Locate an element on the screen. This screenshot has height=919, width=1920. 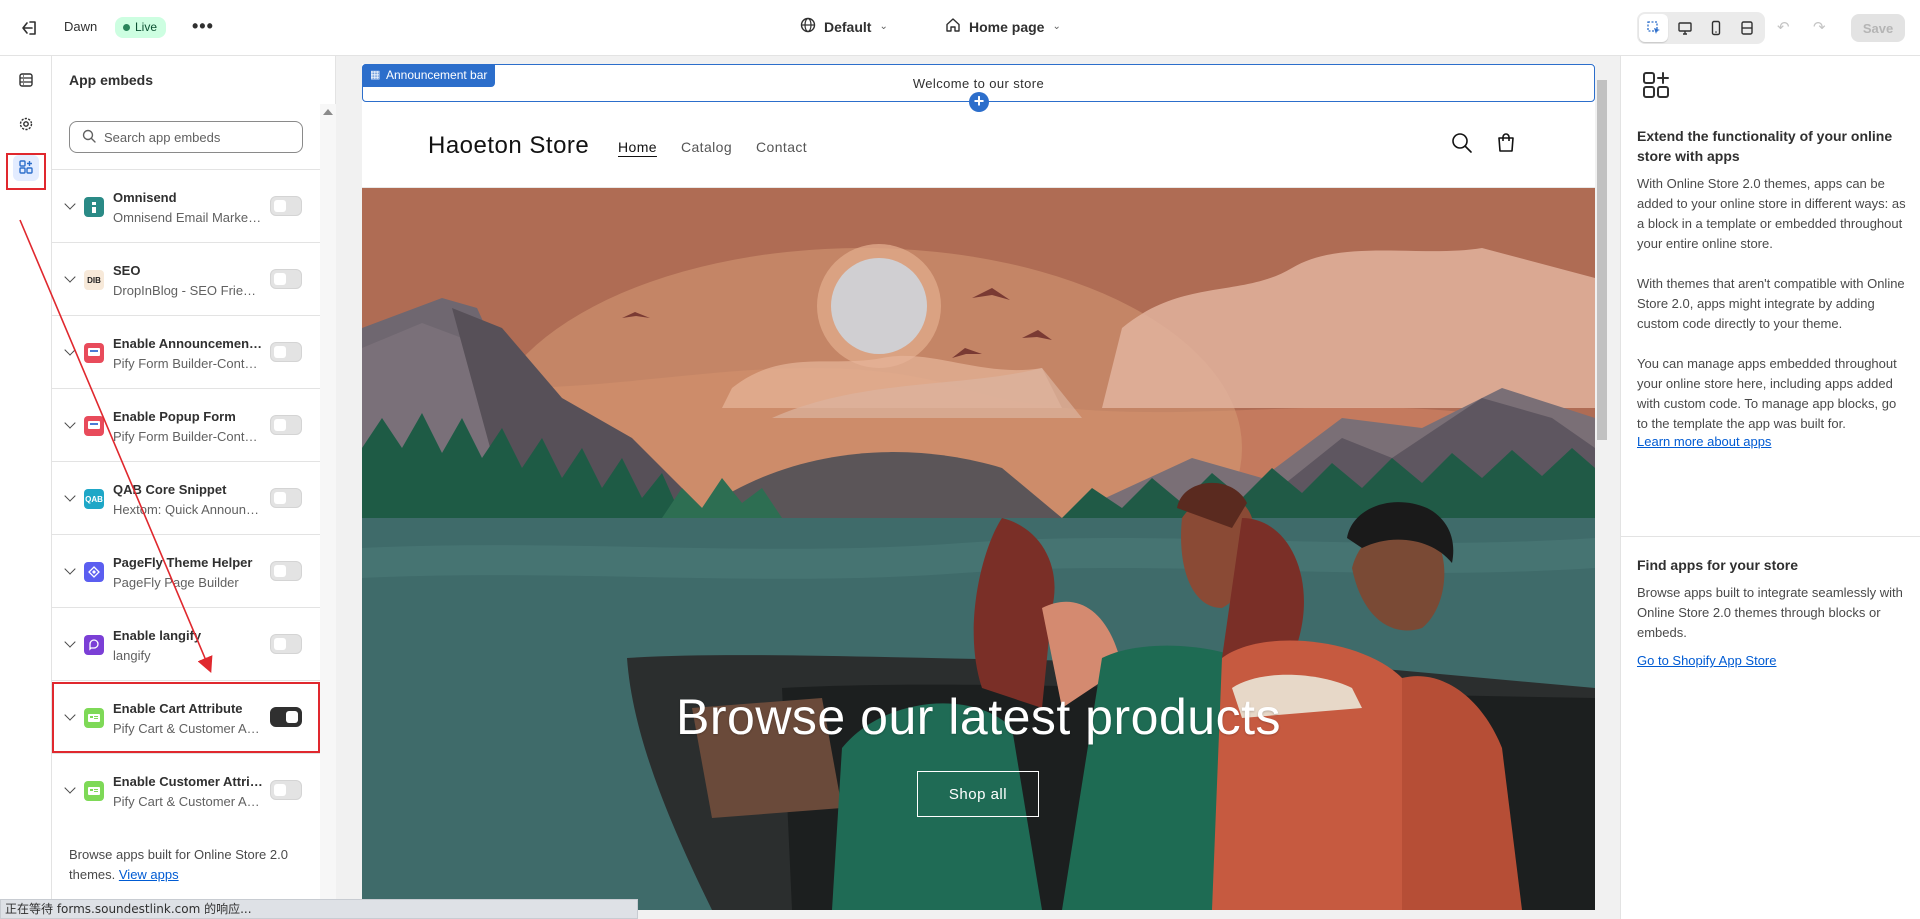
learn-more-link: Learn more about apps is located at coordinates (1704, 441).